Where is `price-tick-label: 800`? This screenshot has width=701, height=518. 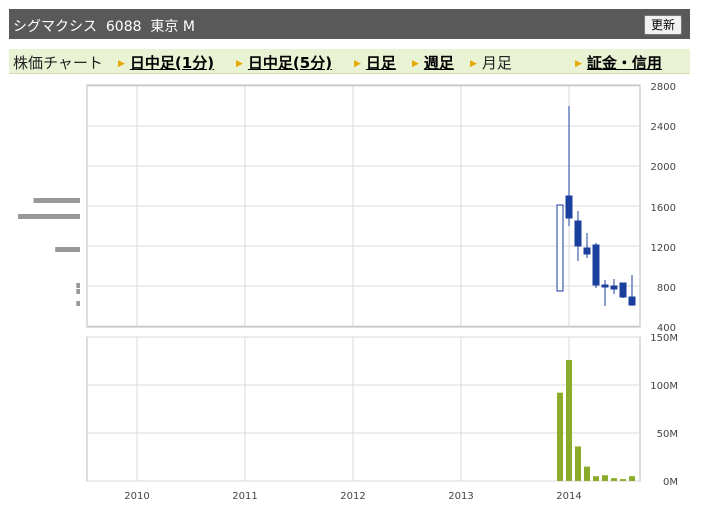 price-tick-label: 800 is located at coordinates (666, 288).